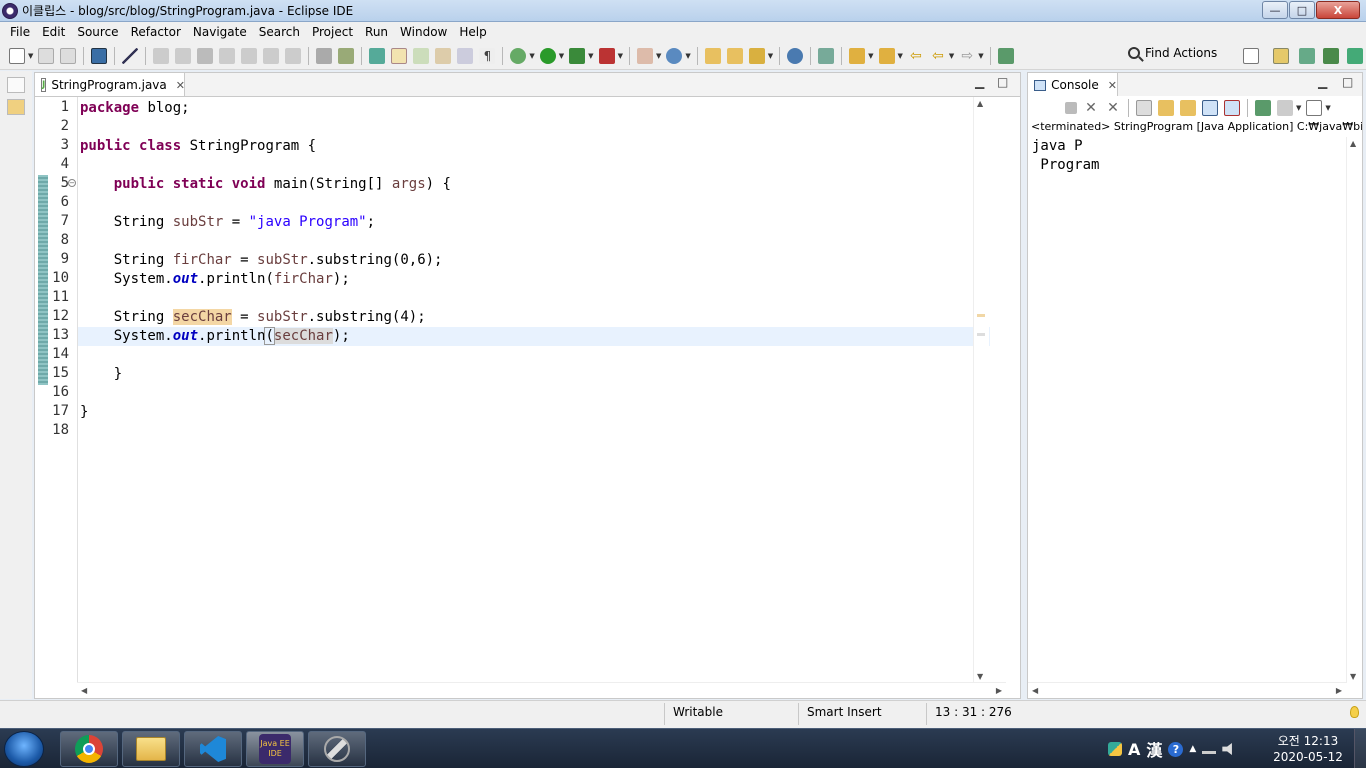 The image size is (1366, 768). What do you see at coordinates (1166, 108) in the screenshot?
I see `scroll-lock-icon` at bounding box center [1166, 108].